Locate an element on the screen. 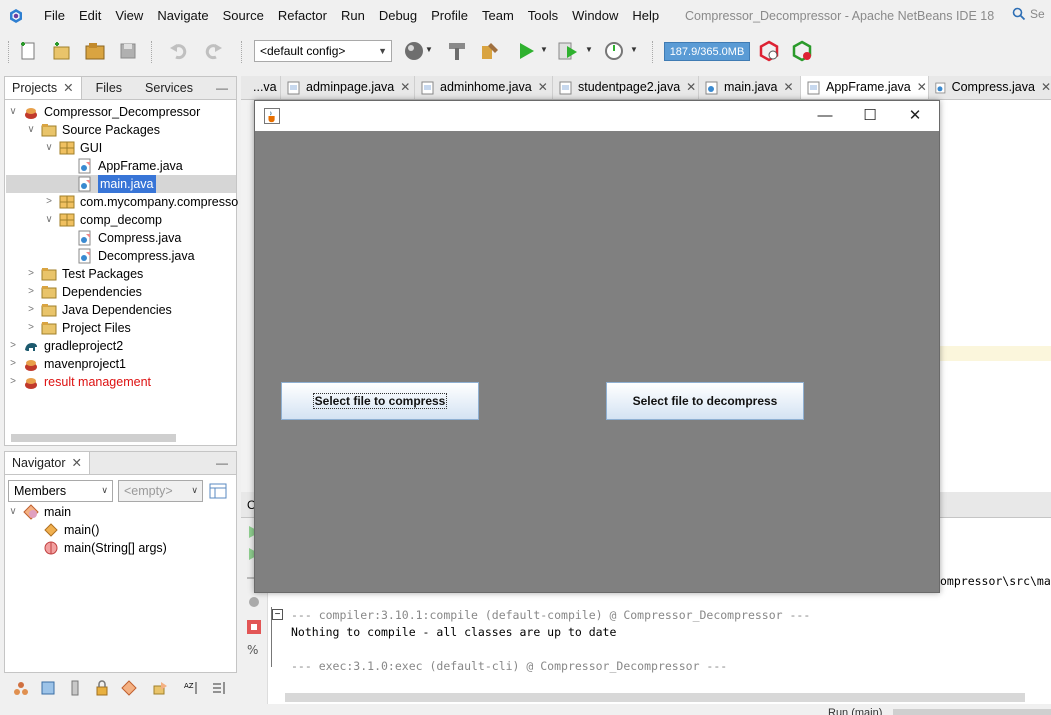 The width and height of the screenshot is (1051, 715). tree-item-decompress: Decompress.java is located at coordinates (128, 256).